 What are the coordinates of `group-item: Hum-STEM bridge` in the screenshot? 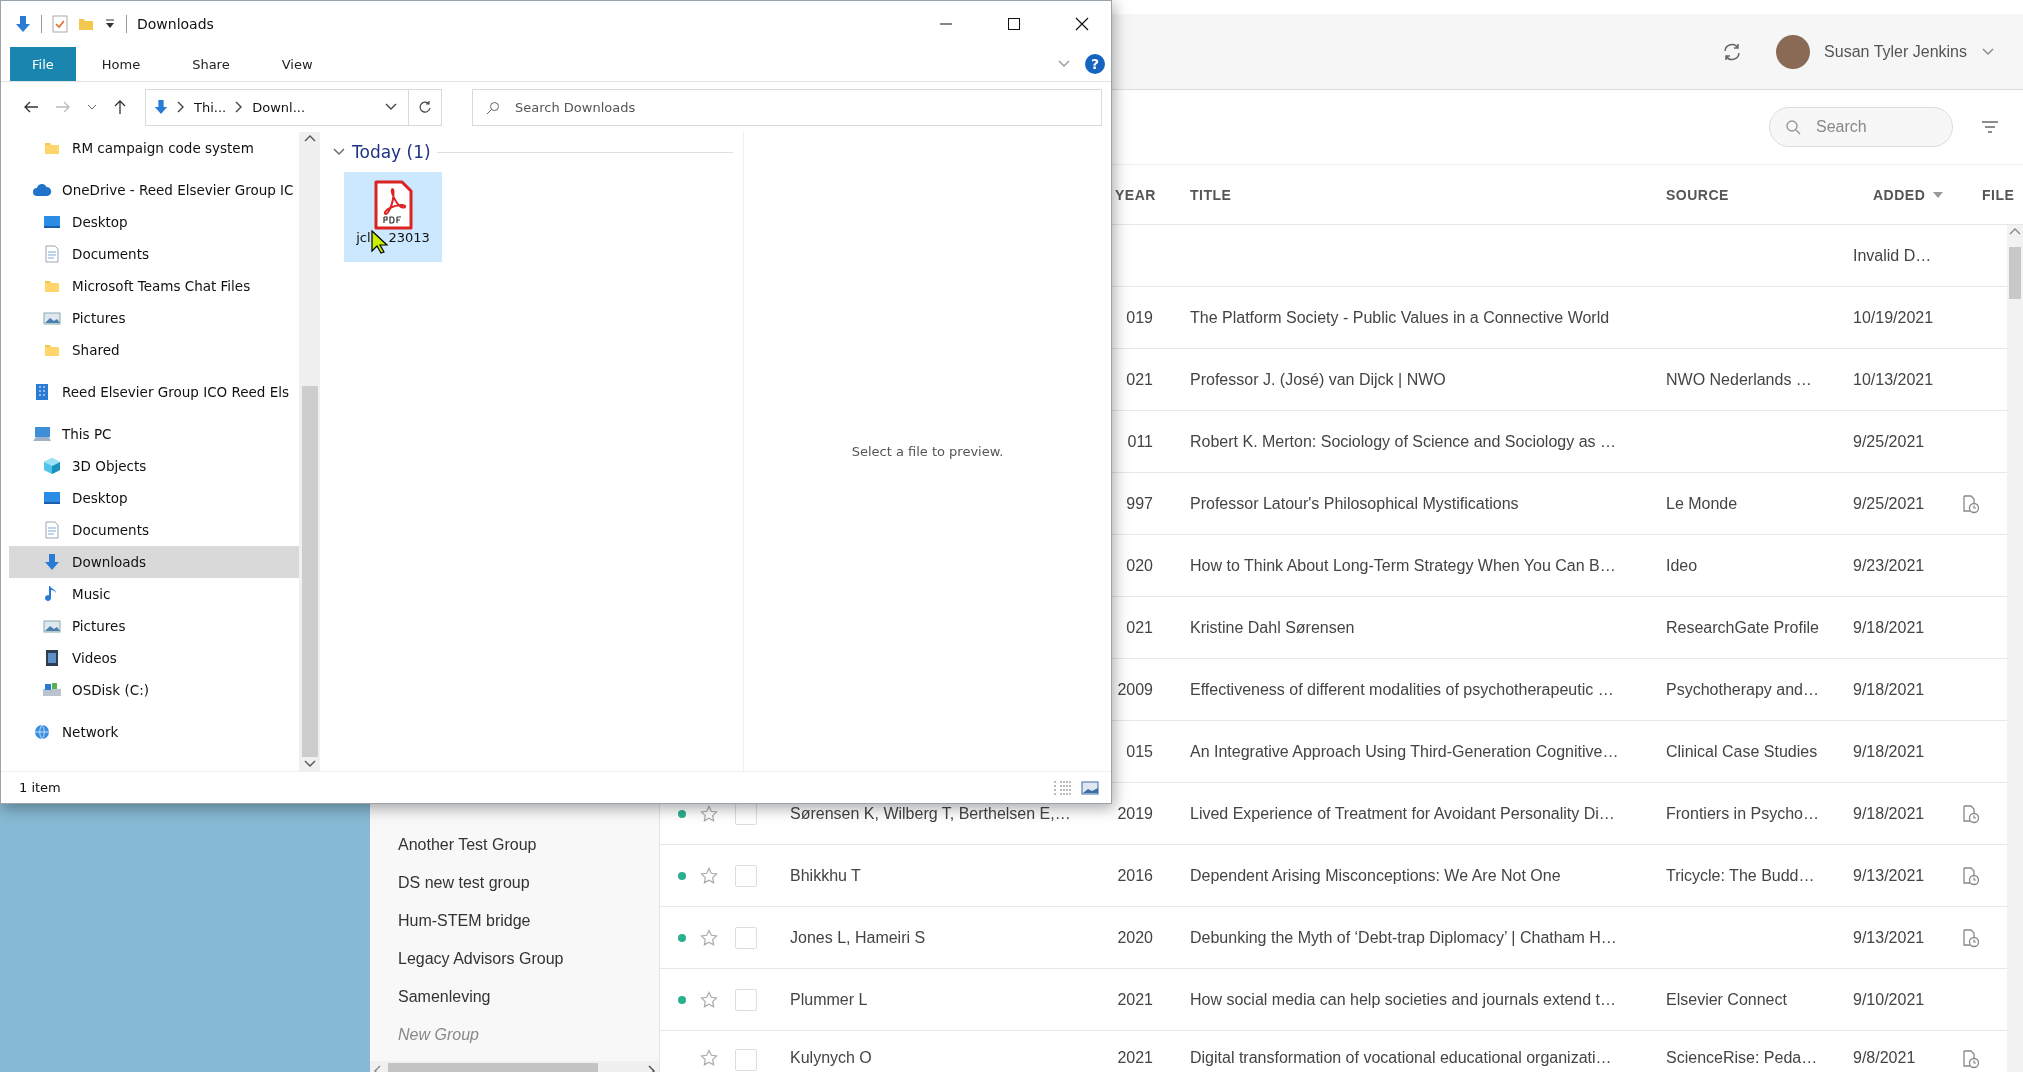 It's located at (514, 921).